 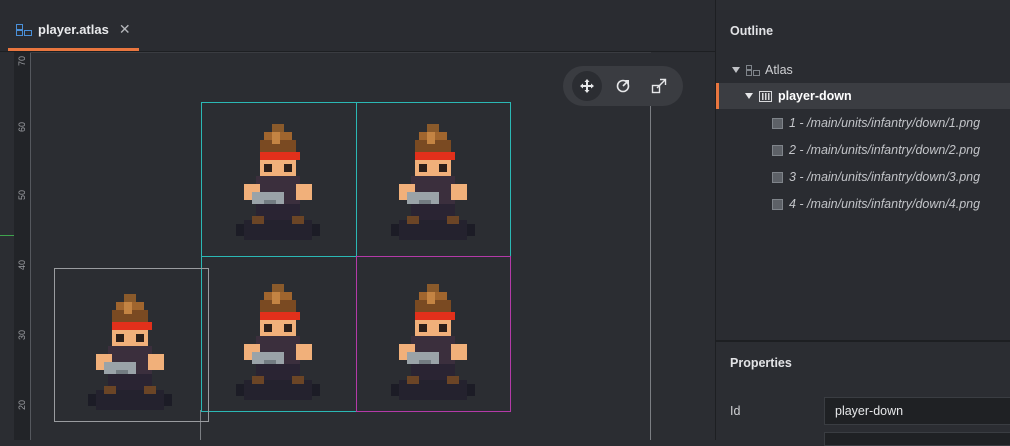 I want to click on animation-icon, so click(x=765, y=96).